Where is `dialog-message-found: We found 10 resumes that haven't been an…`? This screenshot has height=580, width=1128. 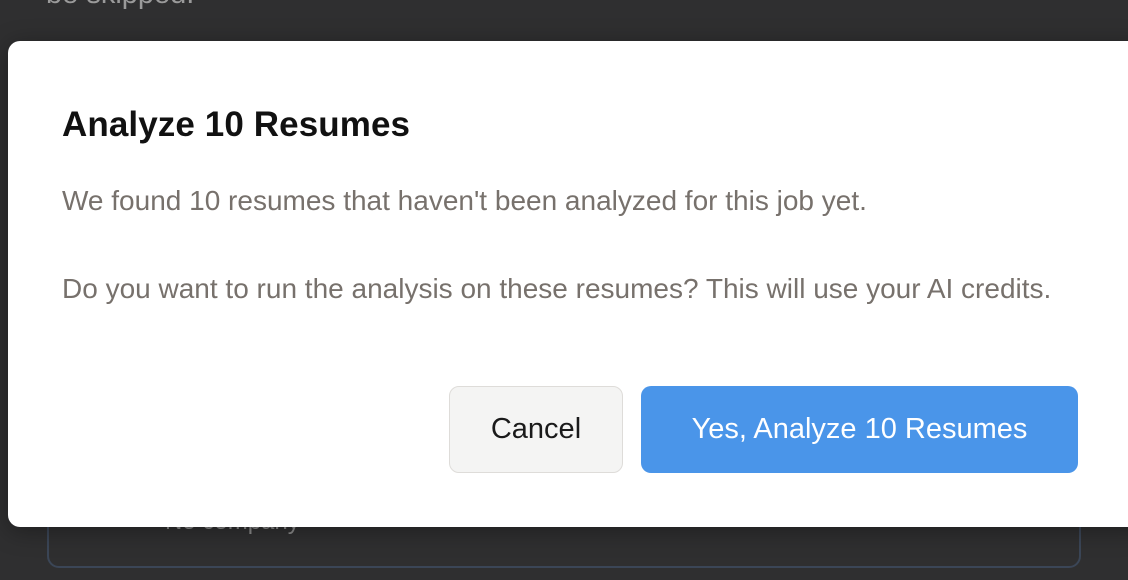 dialog-message-found: We found 10 resumes that haven't been an… is located at coordinates (464, 200).